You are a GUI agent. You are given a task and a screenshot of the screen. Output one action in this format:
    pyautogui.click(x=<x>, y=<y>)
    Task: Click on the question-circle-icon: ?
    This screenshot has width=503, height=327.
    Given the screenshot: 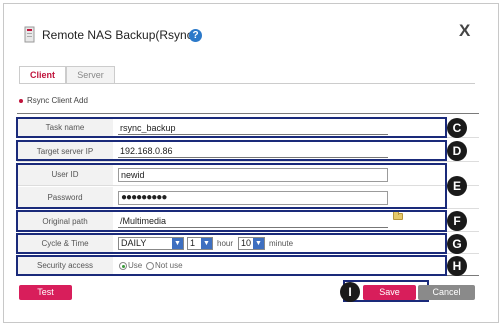 What is the action you would take?
    pyautogui.click(x=195, y=35)
    